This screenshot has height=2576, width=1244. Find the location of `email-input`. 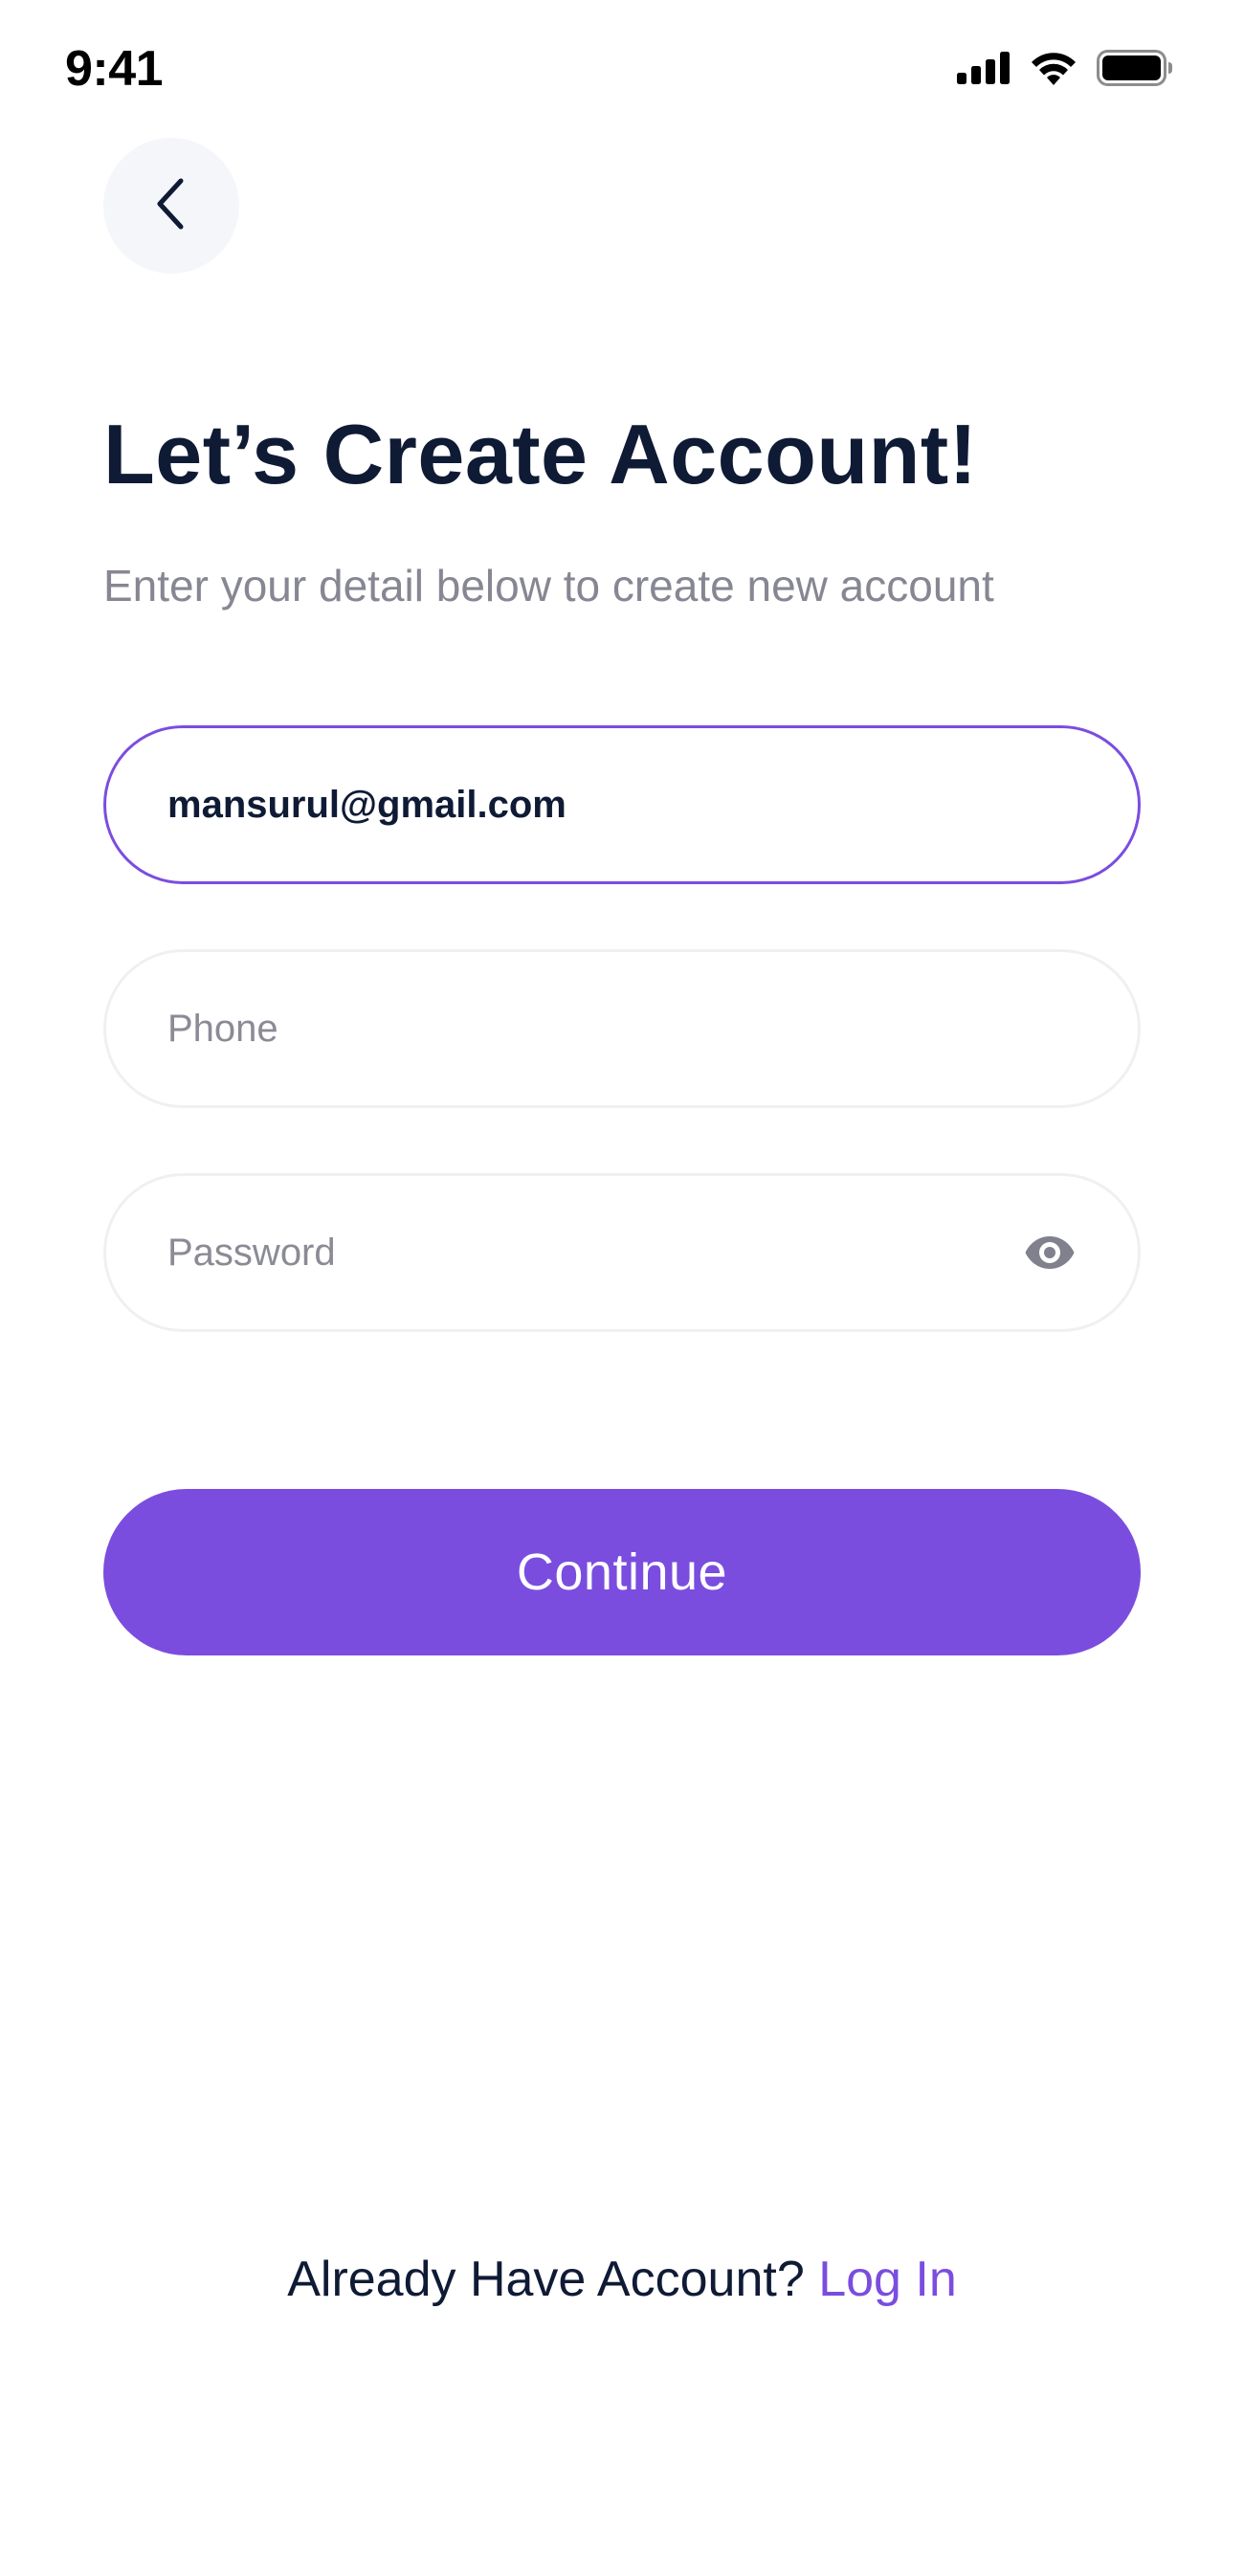

email-input is located at coordinates (622, 805).